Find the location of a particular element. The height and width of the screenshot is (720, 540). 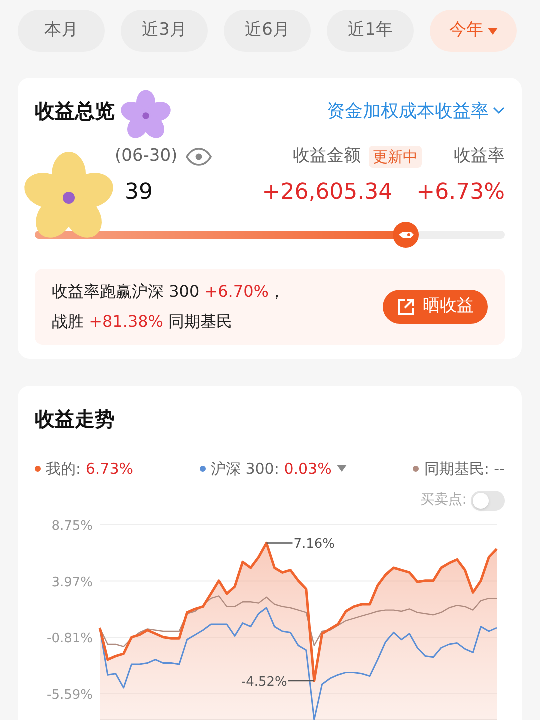

share-button: 晒收益 is located at coordinates (435, 307).